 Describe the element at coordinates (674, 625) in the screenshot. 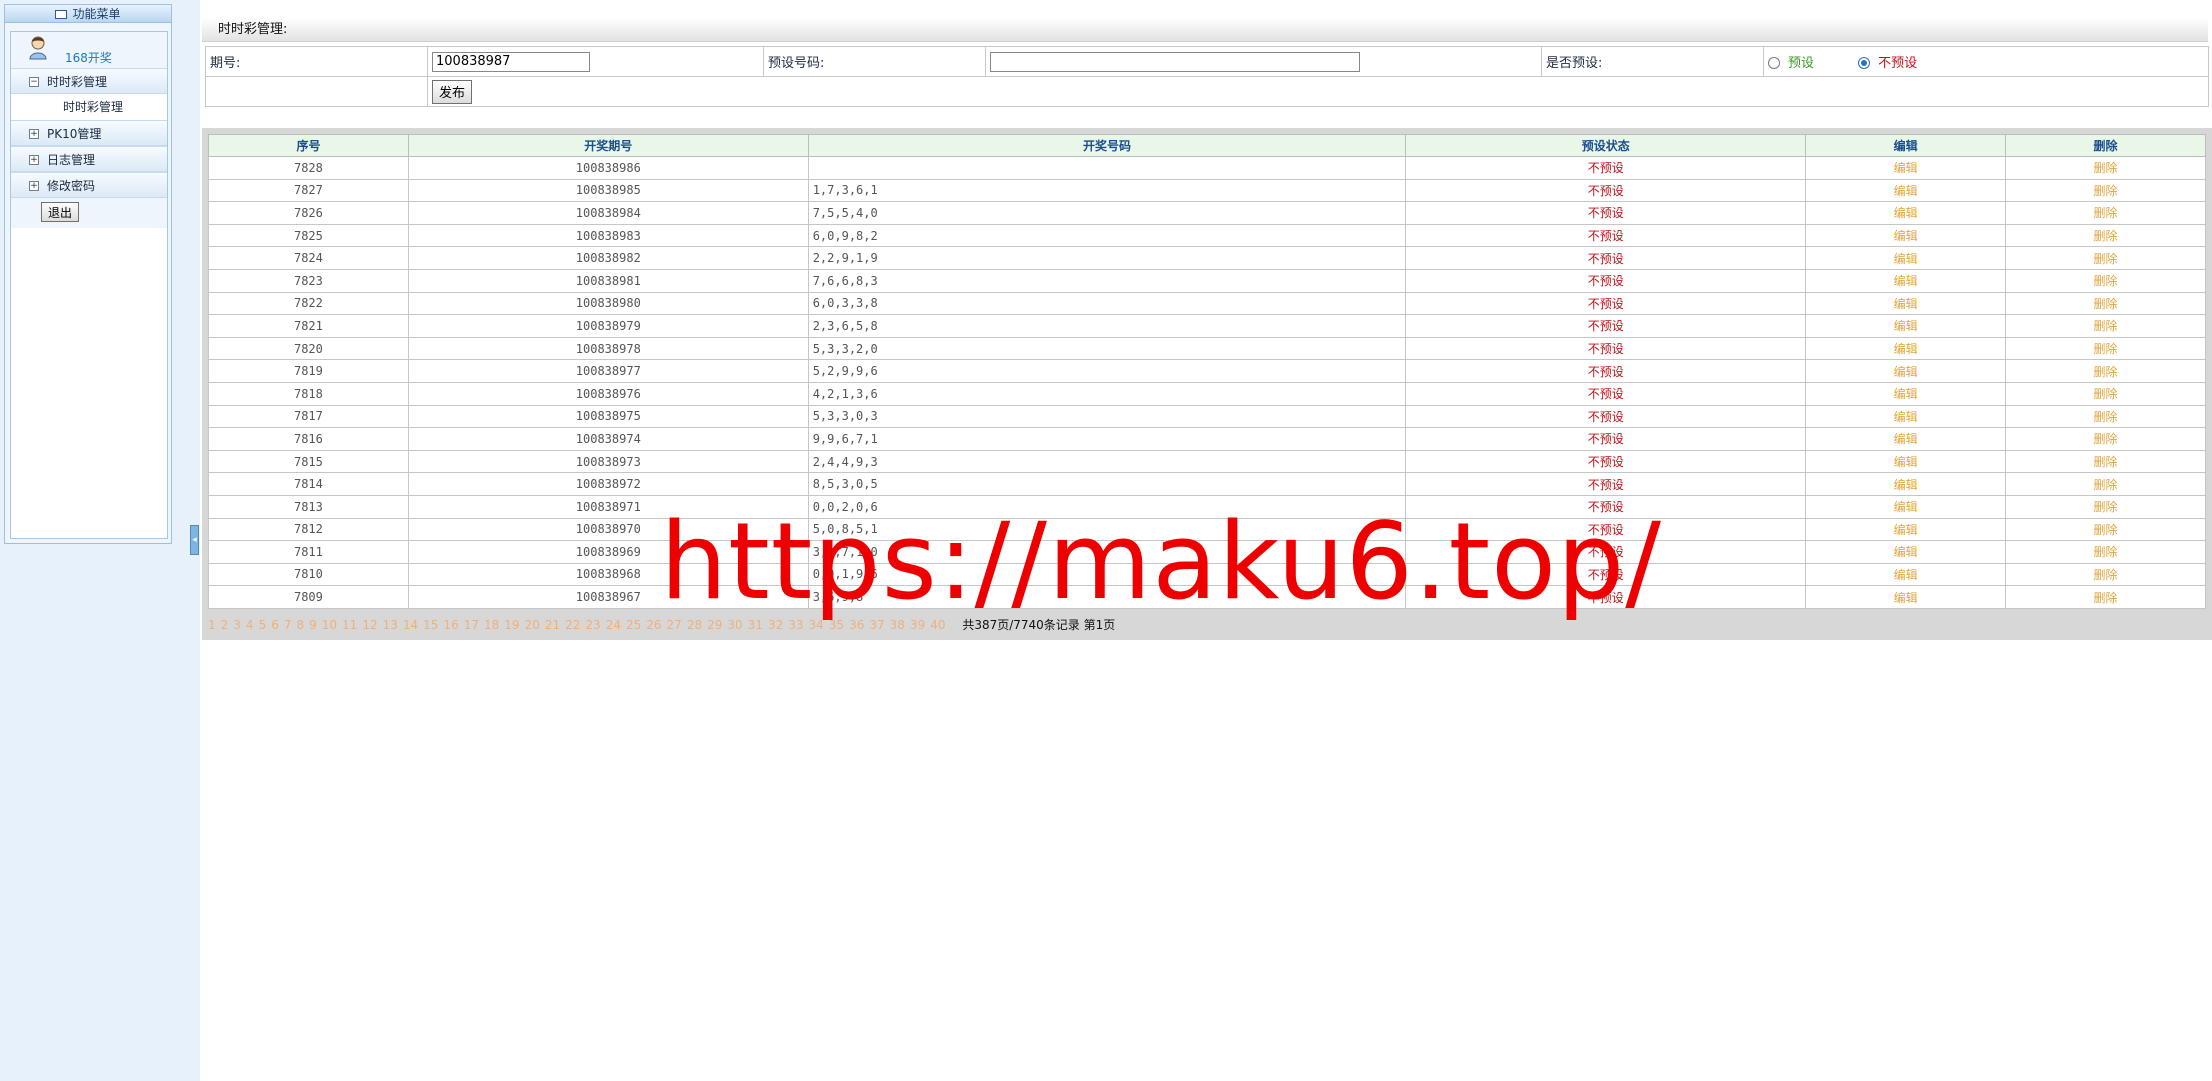

I see `page-link: 27` at that location.